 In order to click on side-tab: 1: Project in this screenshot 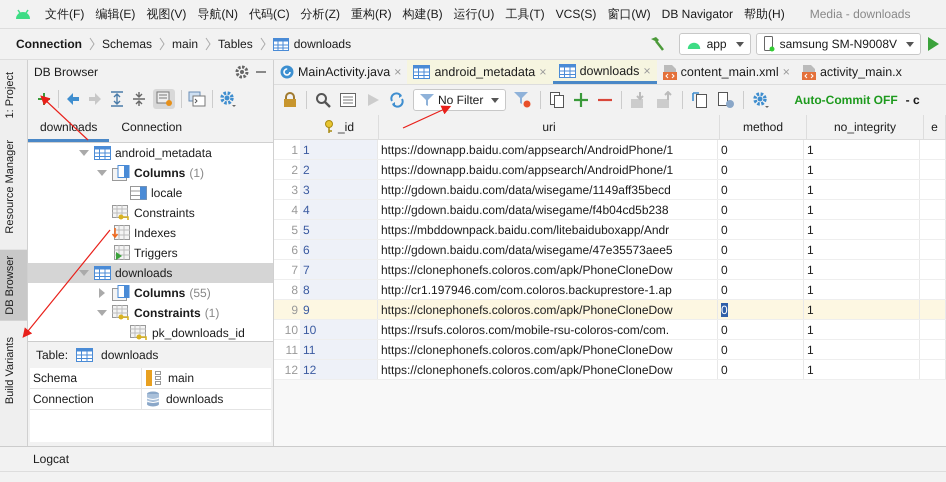, I will do `click(13, 95)`.